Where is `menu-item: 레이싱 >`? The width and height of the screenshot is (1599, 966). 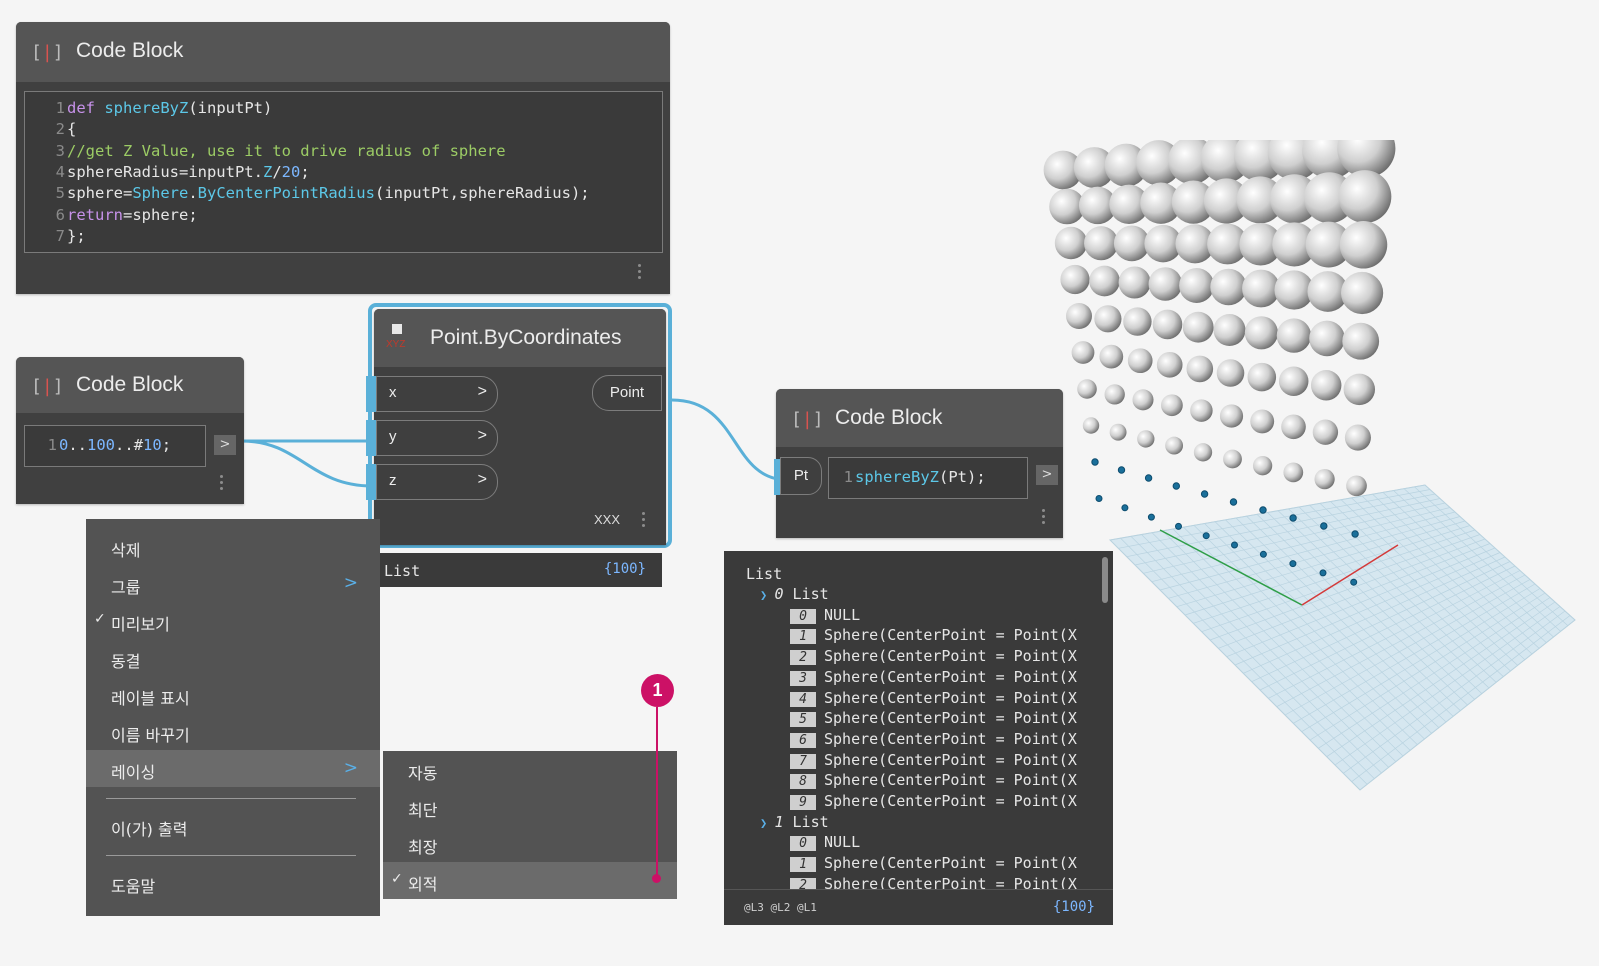 menu-item: 레이싱 > is located at coordinates (233, 768).